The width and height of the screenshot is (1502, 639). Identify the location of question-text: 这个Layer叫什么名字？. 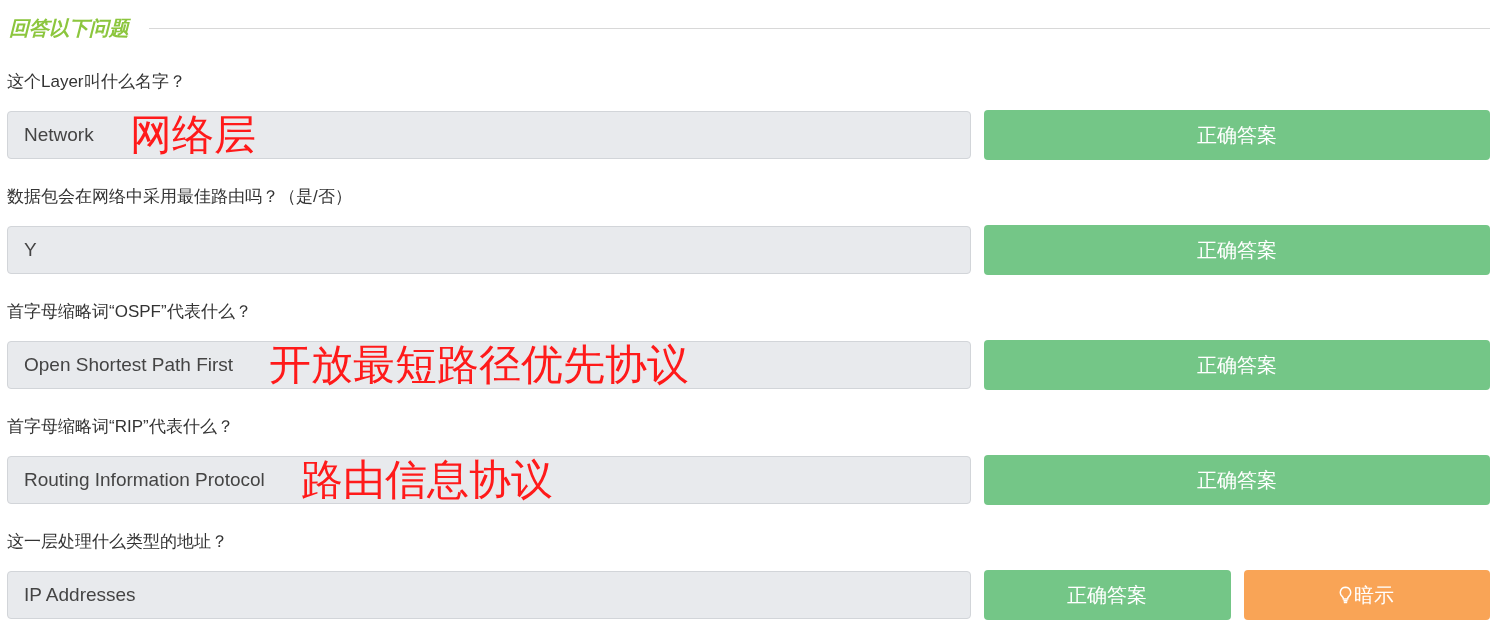
(97, 82).